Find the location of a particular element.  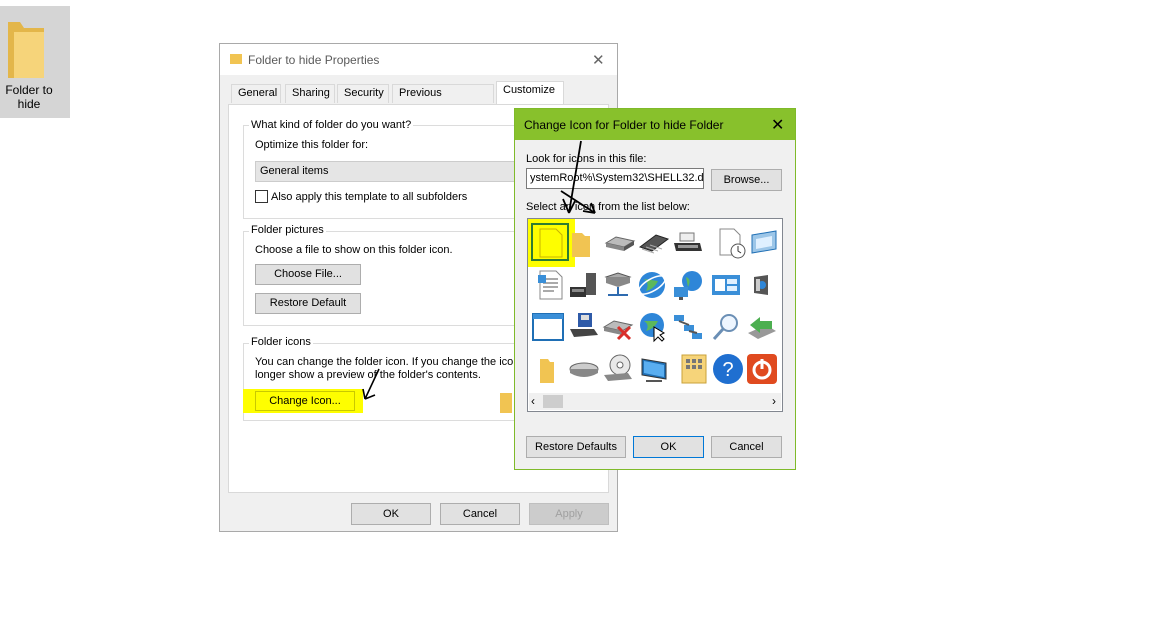

folder-small-icon is located at coordinates (552, 369).